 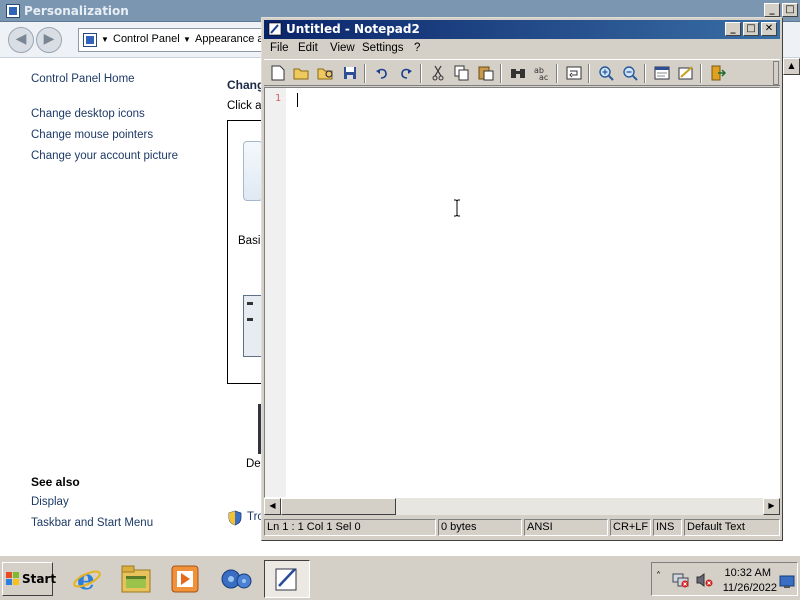 What do you see at coordinates (486, 73) in the screenshot?
I see `paste-icon` at bounding box center [486, 73].